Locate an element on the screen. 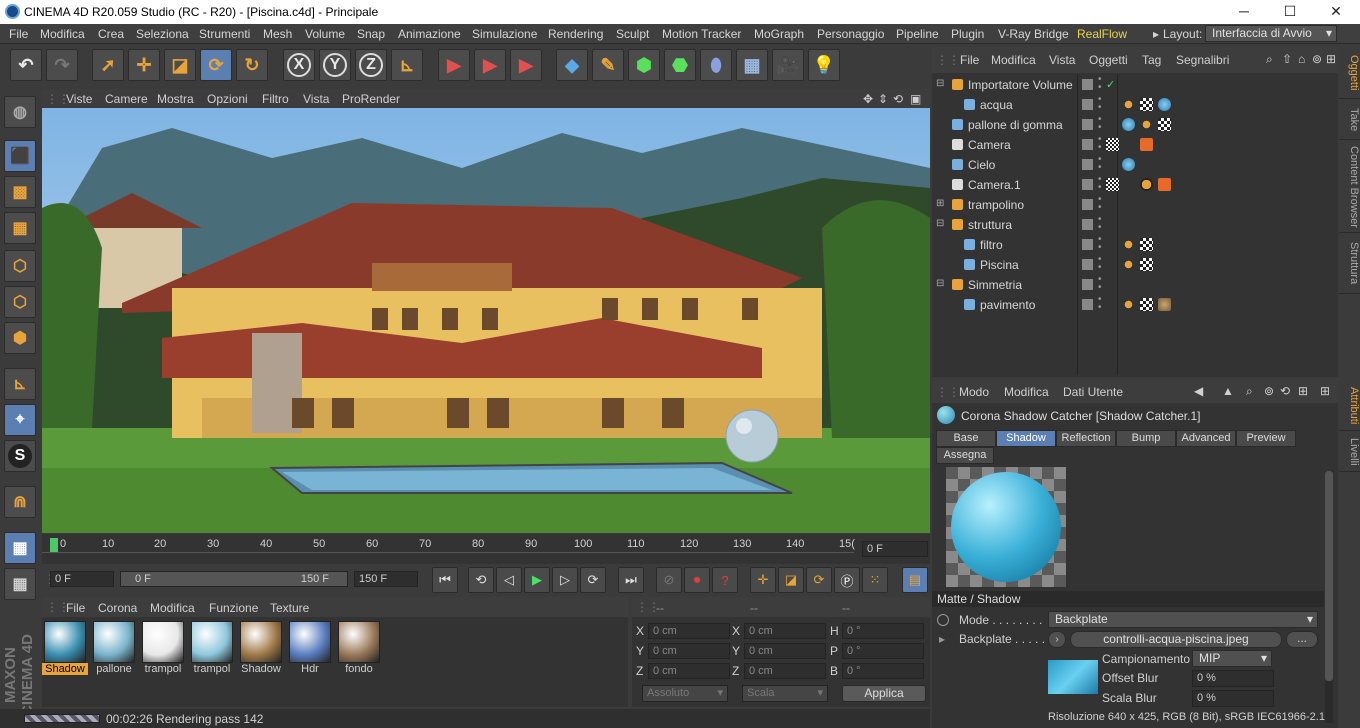  floor-button: ▦ is located at coordinates (752, 65).